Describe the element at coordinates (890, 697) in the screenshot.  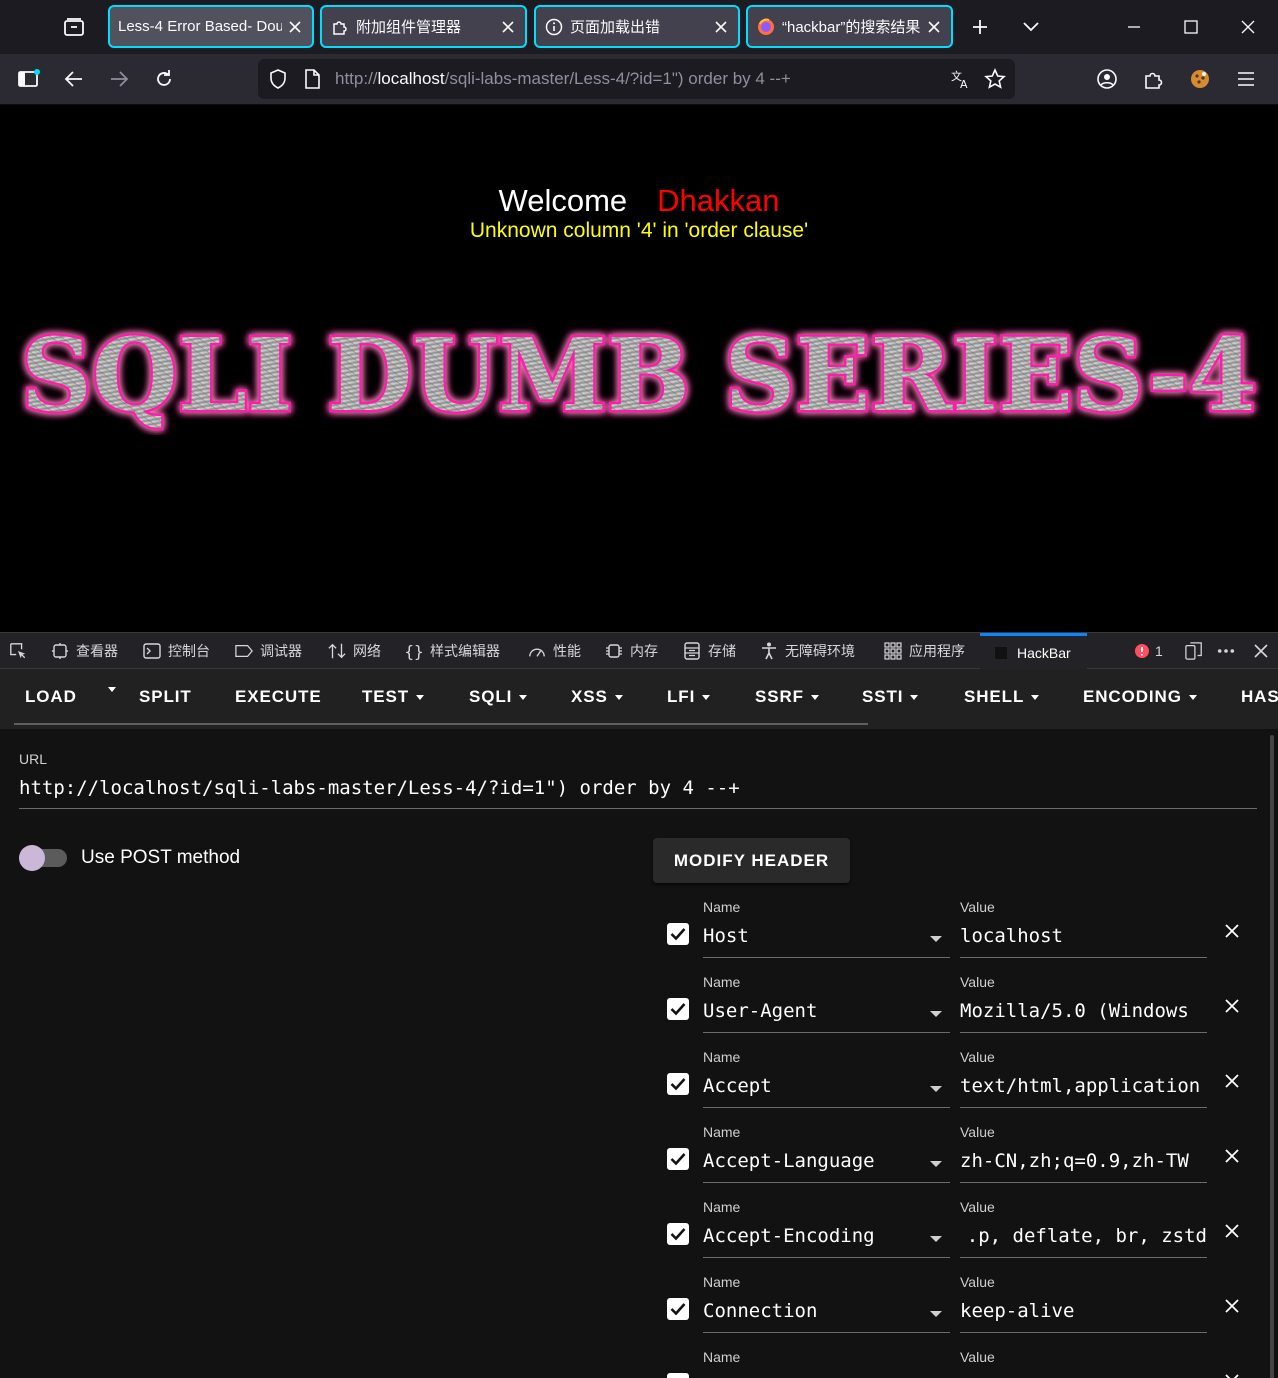
I see `ssti-menu-button: SSTI` at that location.